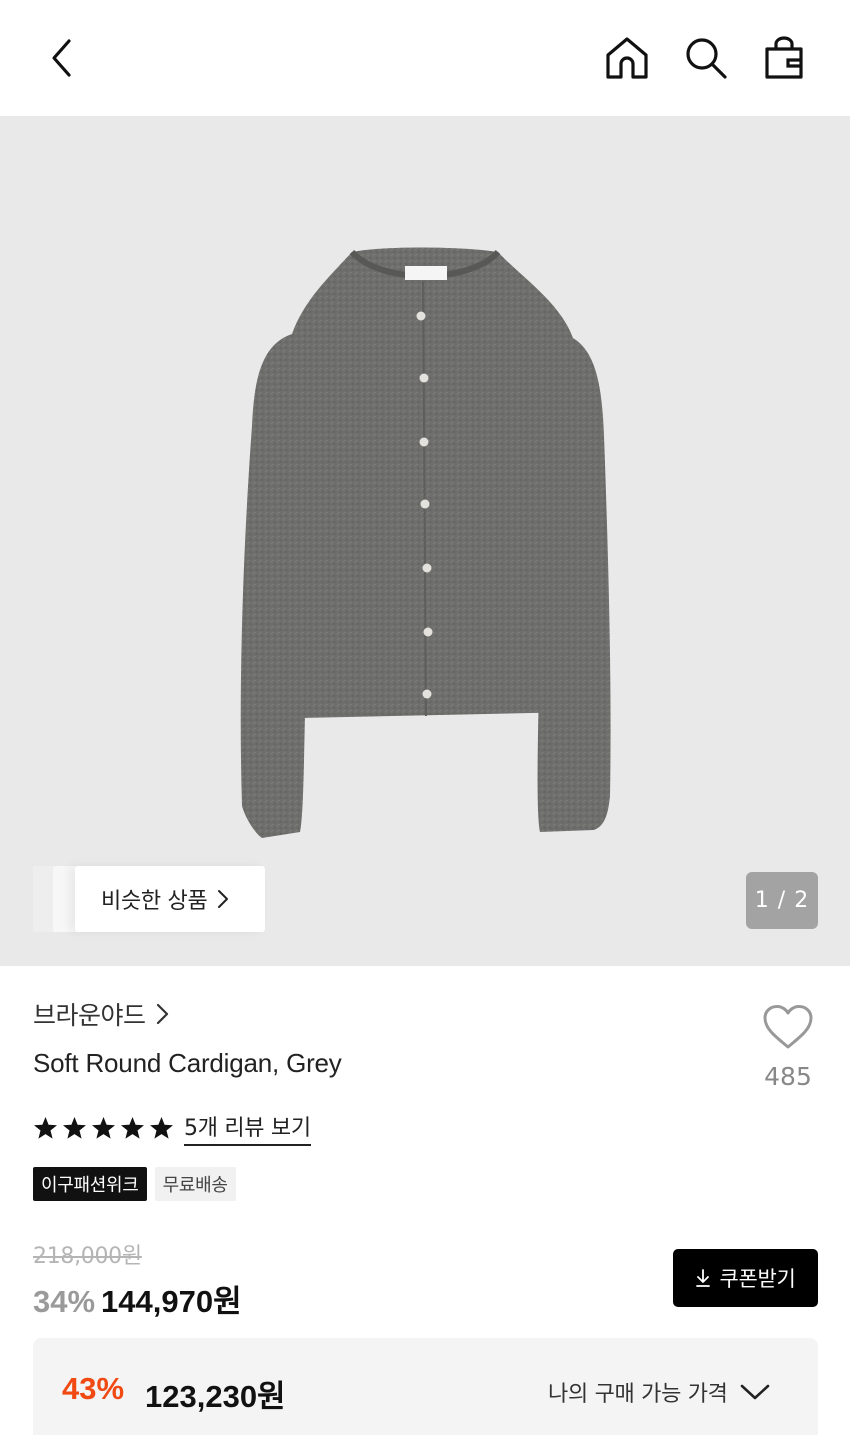  I want to click on brand-name: 브라운야드, so click(89, 1015).